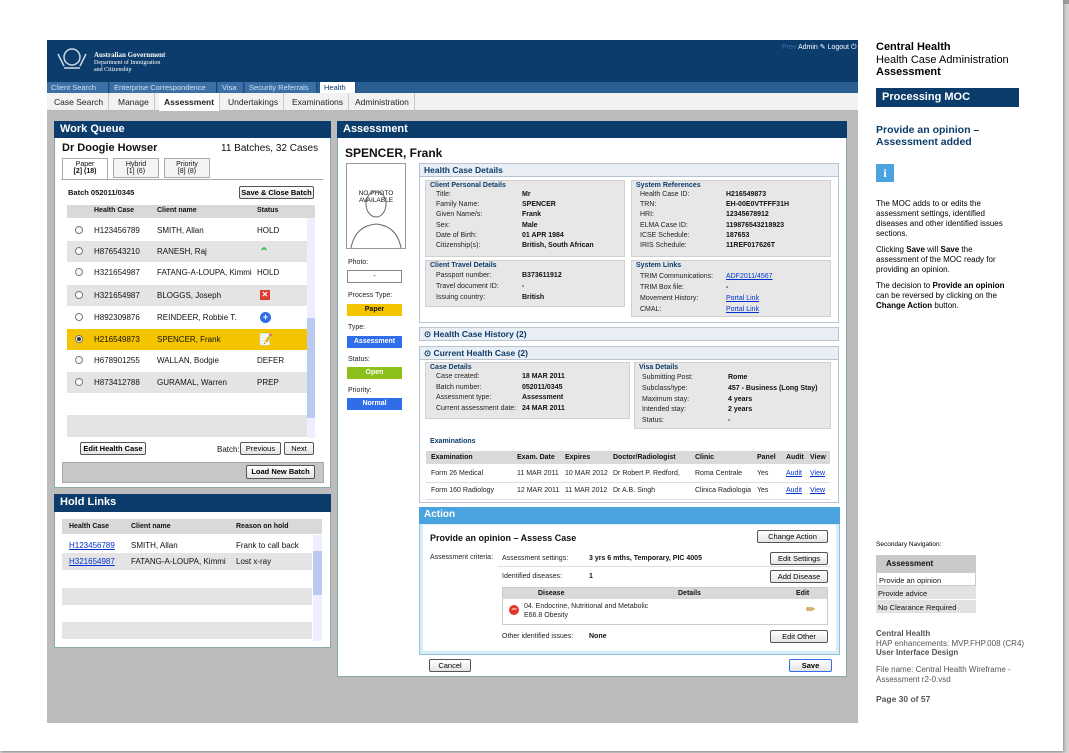 This screenshot has height=753, width=1069. I want to click on table-row: H876543210 RANESH, Raj ⌃, so click(191, 251).